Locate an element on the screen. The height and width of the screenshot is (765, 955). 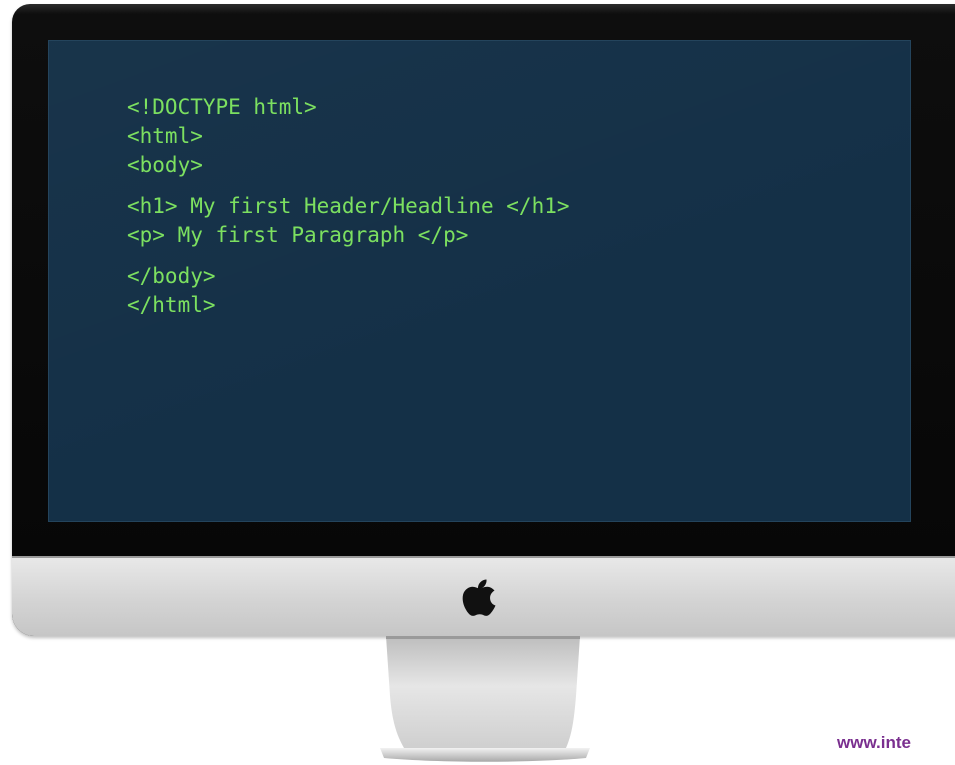
code-line-paragraph: <p> My first Paragraph </p> is located at coordinates (298, 235).